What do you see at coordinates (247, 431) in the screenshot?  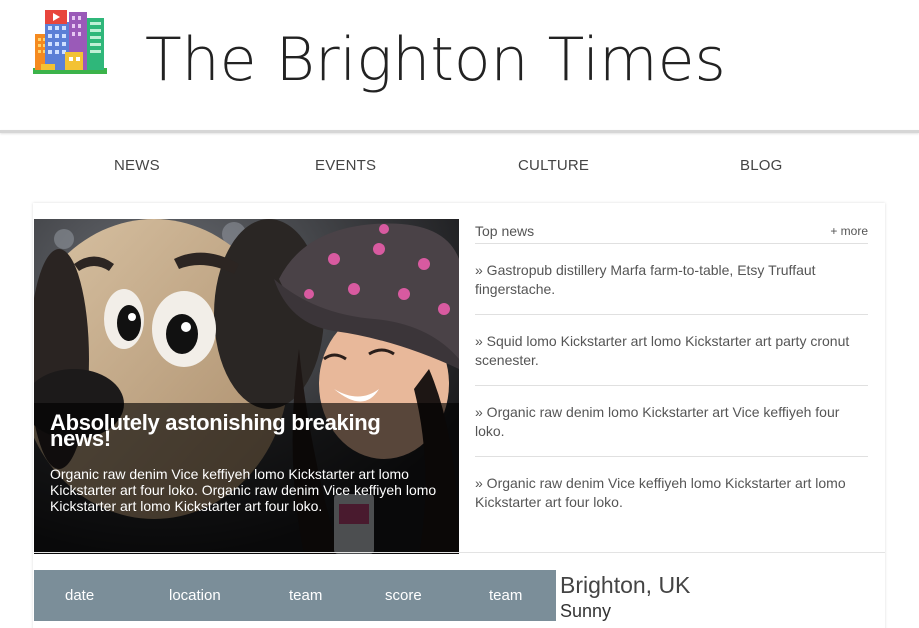 I see `feature-headline: Absolutely astonishing breaking news!` at bounding box center [247, 431].